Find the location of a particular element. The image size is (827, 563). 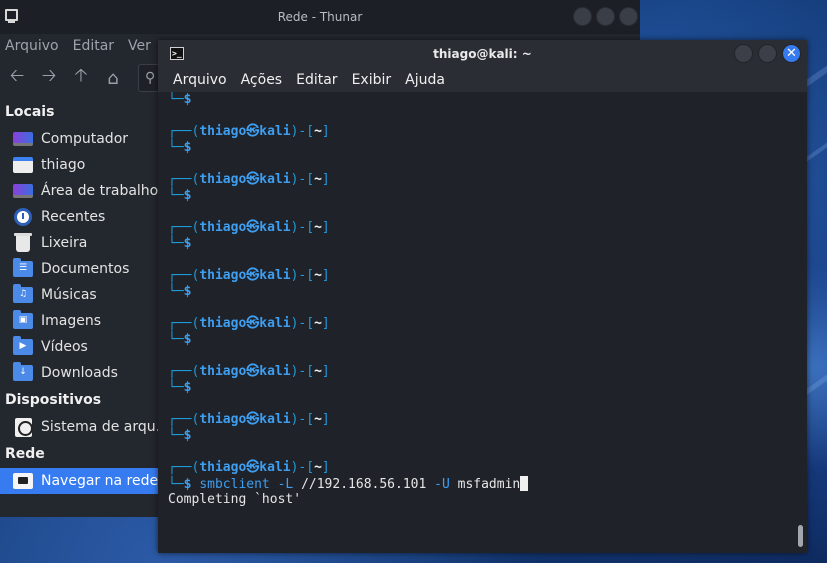

sidebar-item-videos: ▶ Vídeos is located at coordinates (79, 347).